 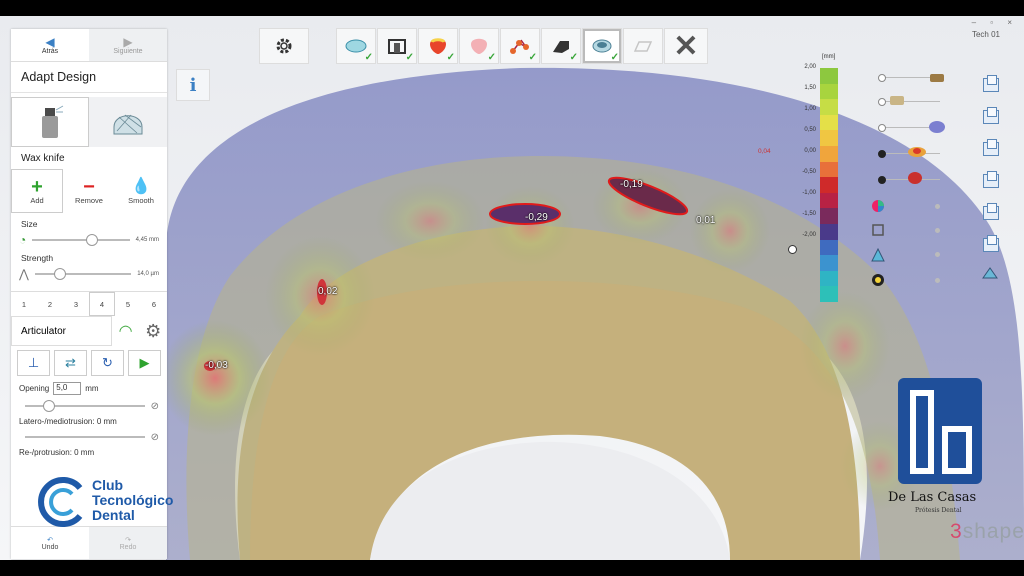 I want to click on size-icon: ◔, so click(x=23, y=240).